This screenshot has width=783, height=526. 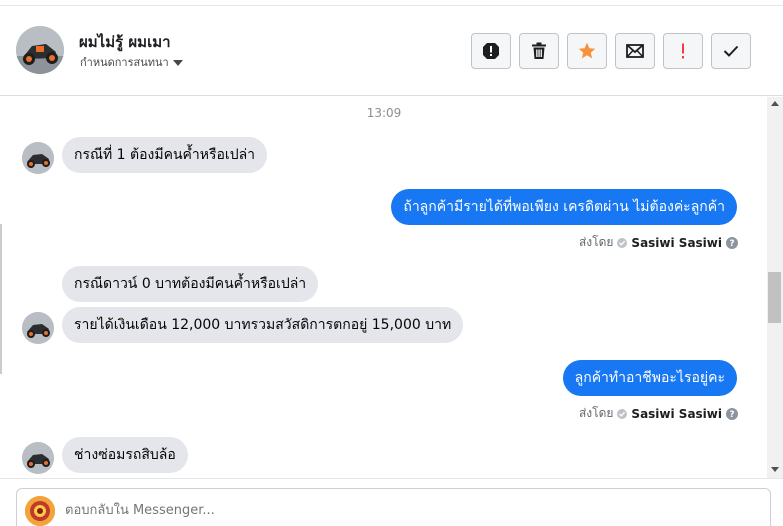 I want to click on conversation-label-dropdown: กำหนดการสนทนา, so click(x=131, y=62).